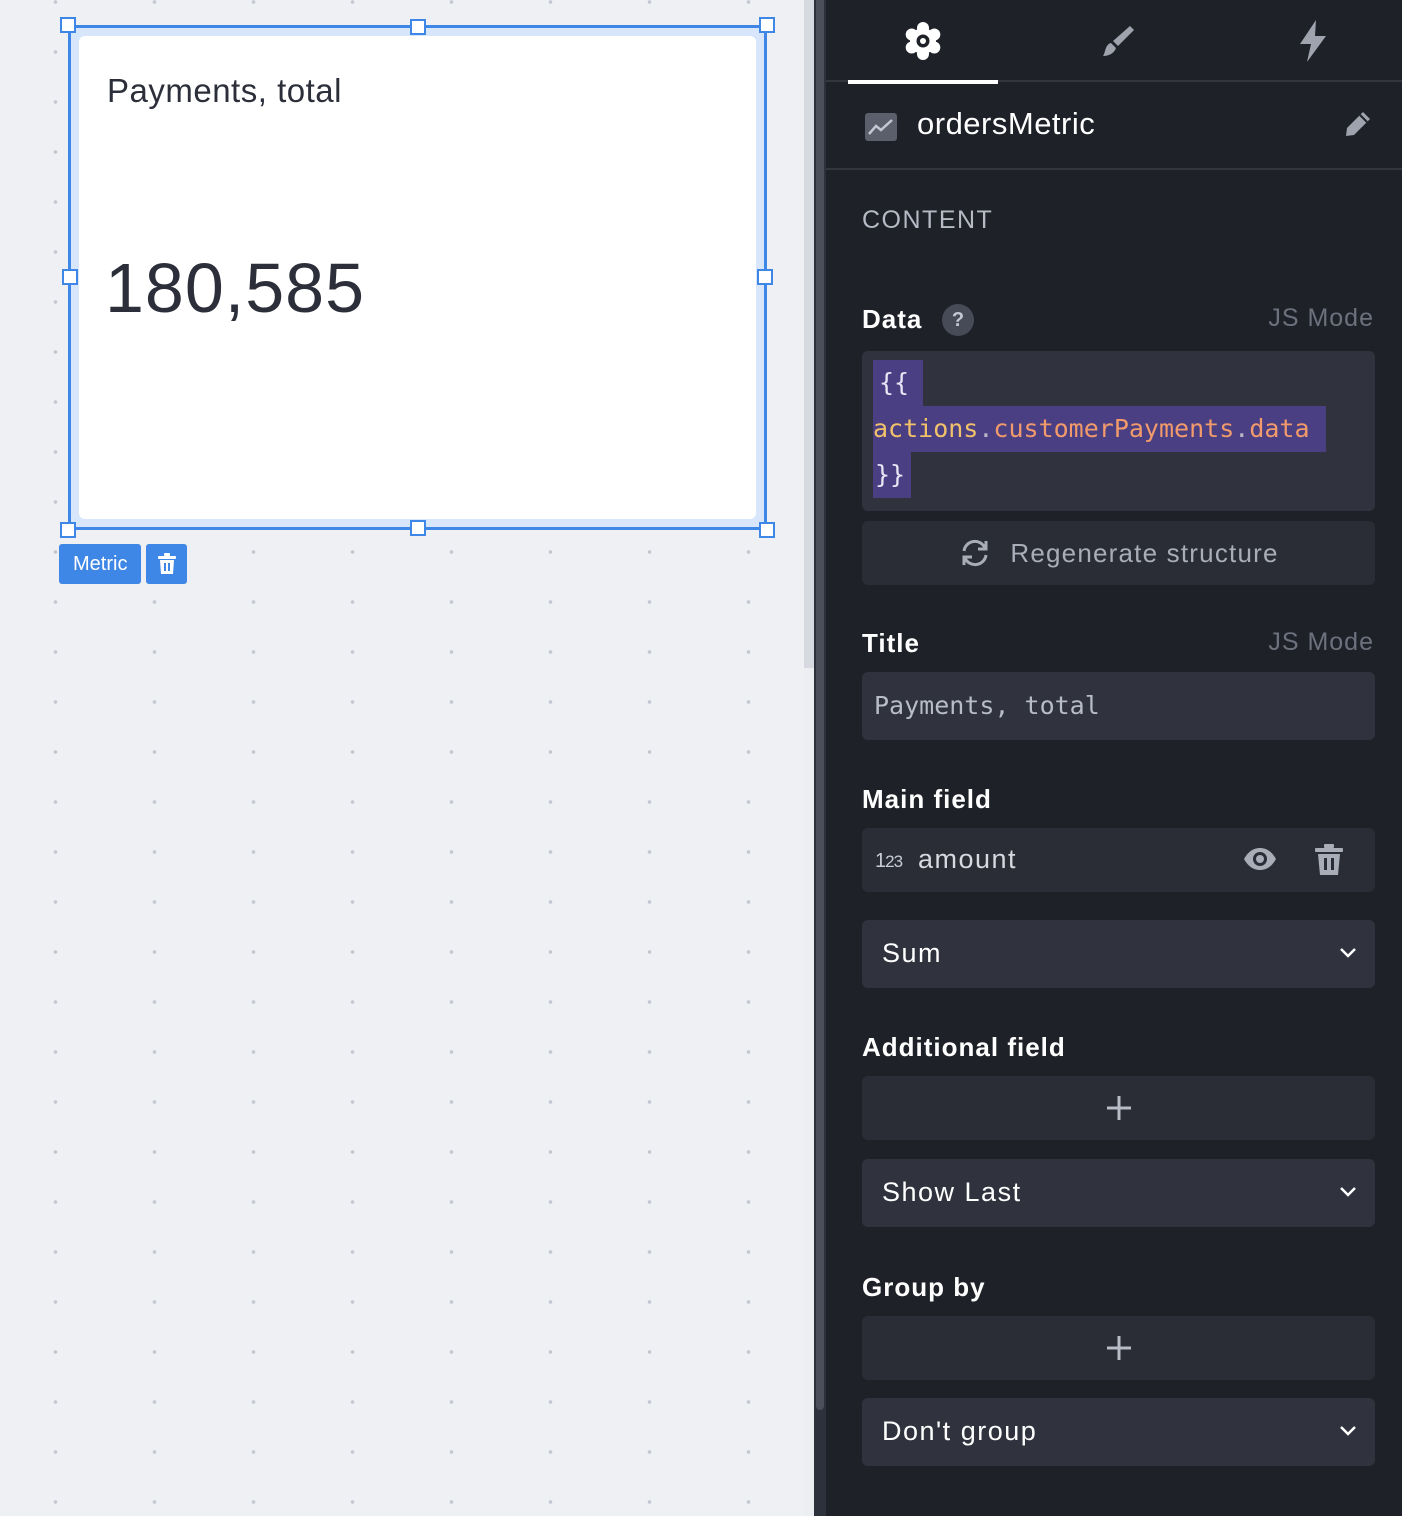 This screenshot has height=1516, width=1402. I want to click on number-type-sub: 23, so click(894, 861).